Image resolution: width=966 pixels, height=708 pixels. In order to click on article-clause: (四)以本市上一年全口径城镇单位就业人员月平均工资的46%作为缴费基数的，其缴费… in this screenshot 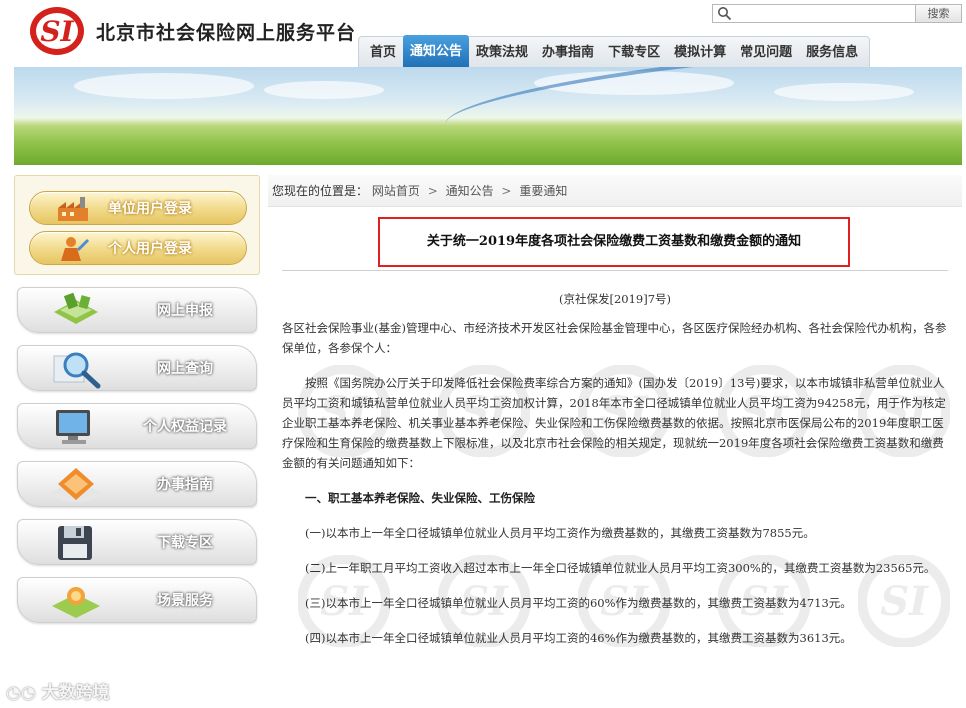, I will do `click(578, 638)`.